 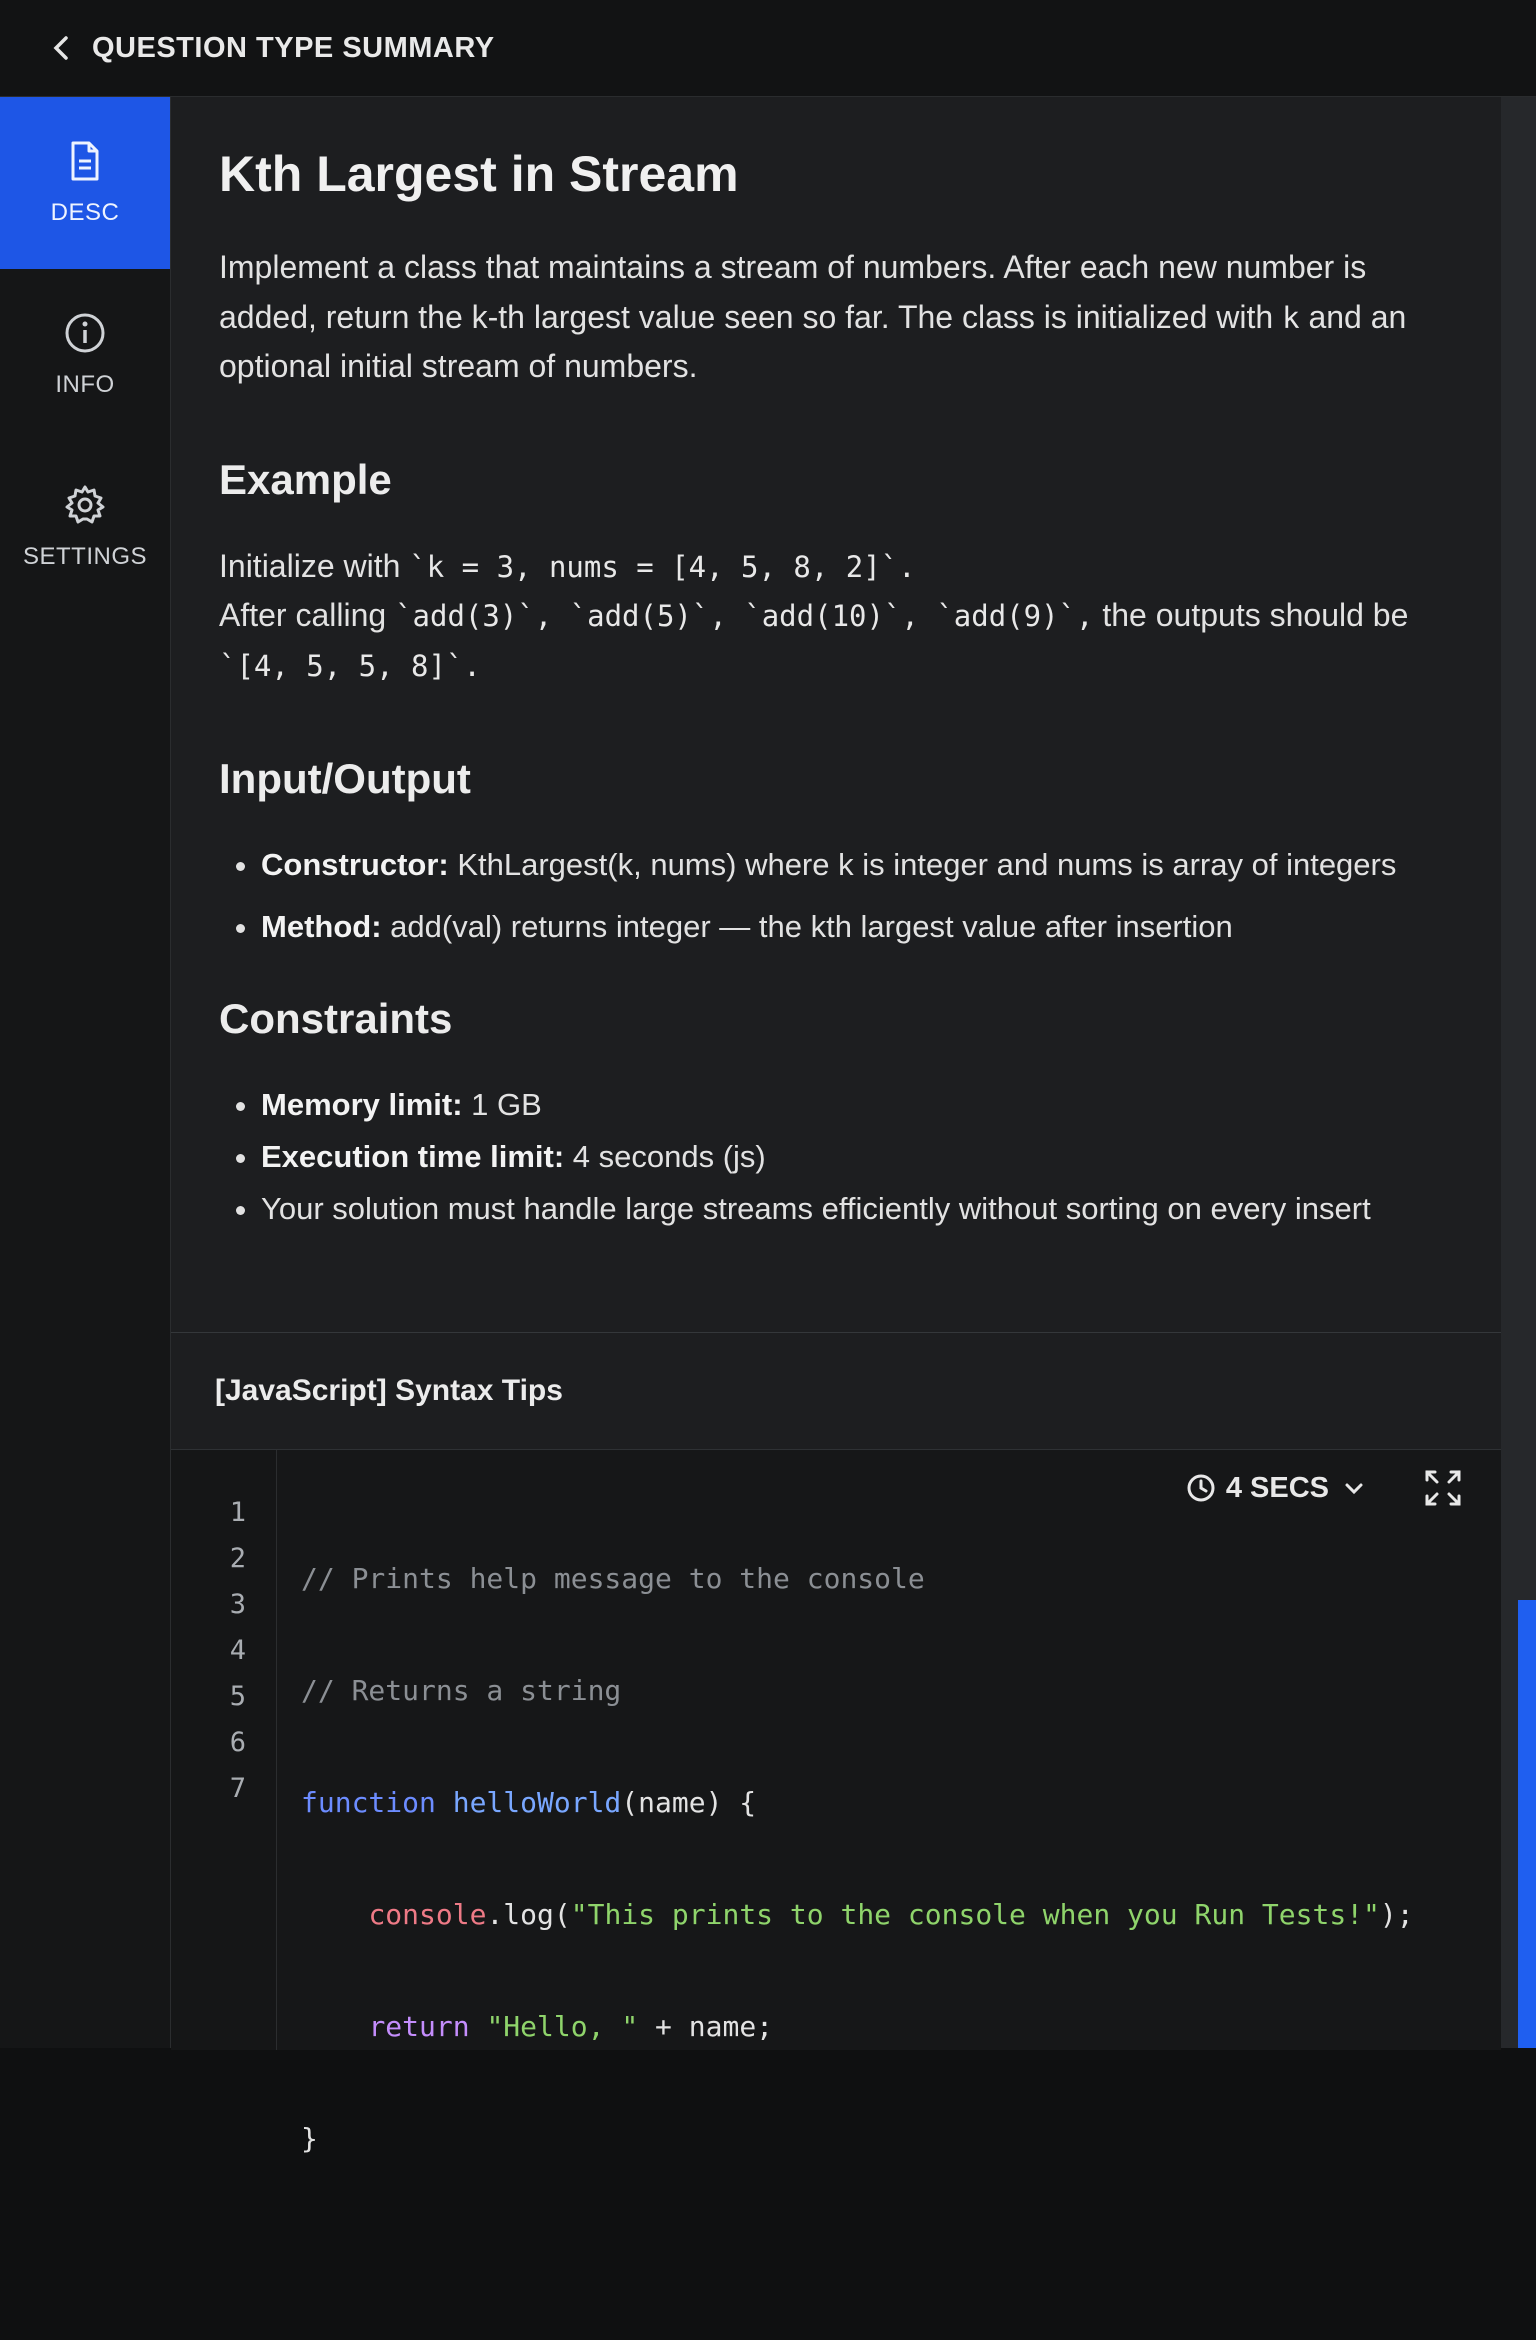 I want to click on list-item: Memory limit: 1 GB, so click(x=856, y=1105).